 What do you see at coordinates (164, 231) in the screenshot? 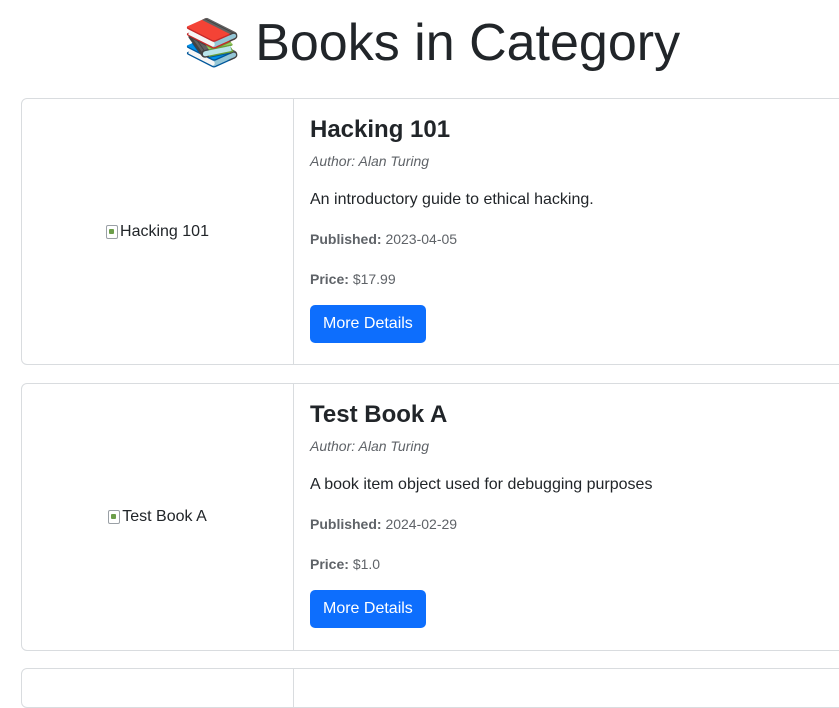
I see `book-cover-alt: Hacking 101` at bounding box center [164, 231].